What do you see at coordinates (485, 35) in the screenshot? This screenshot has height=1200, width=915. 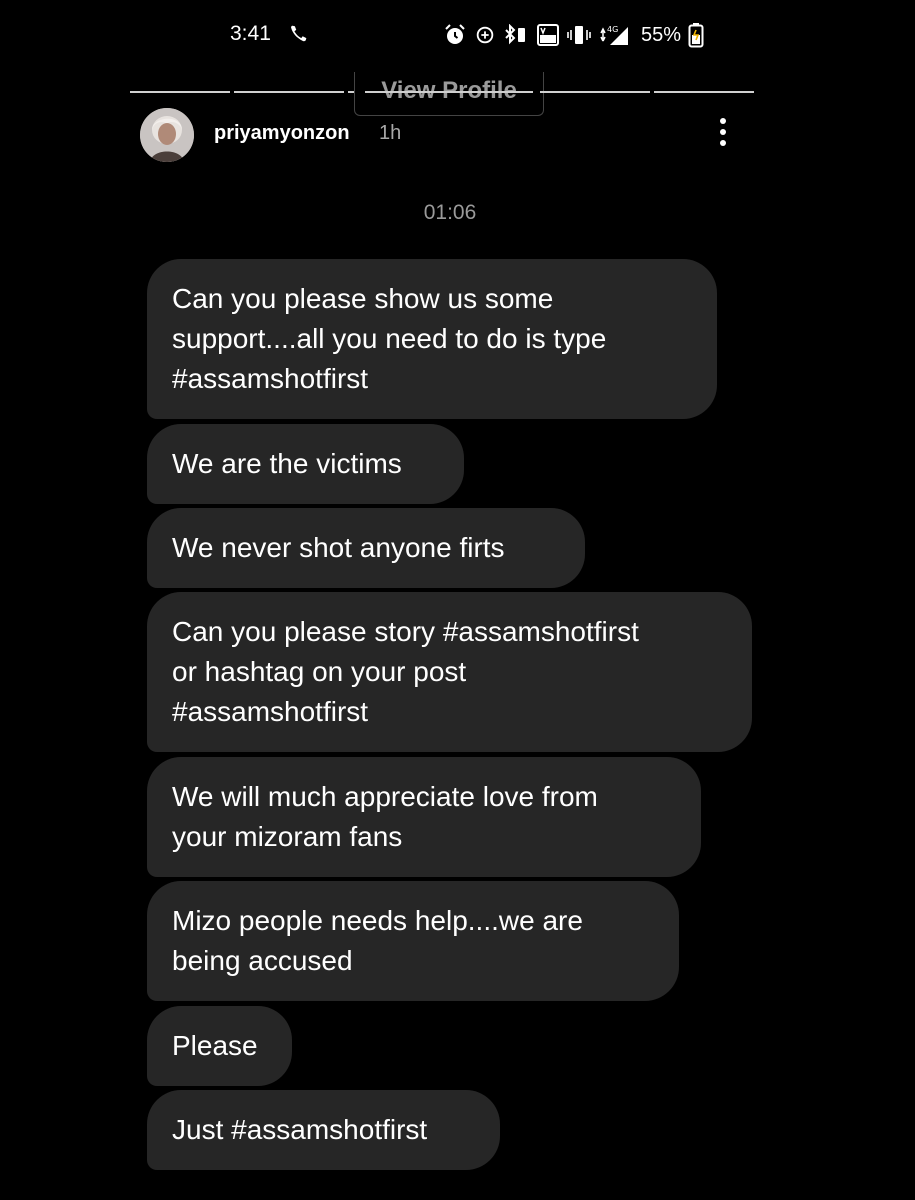 I see `data-saver-icon` at bounding box center [485, 35].